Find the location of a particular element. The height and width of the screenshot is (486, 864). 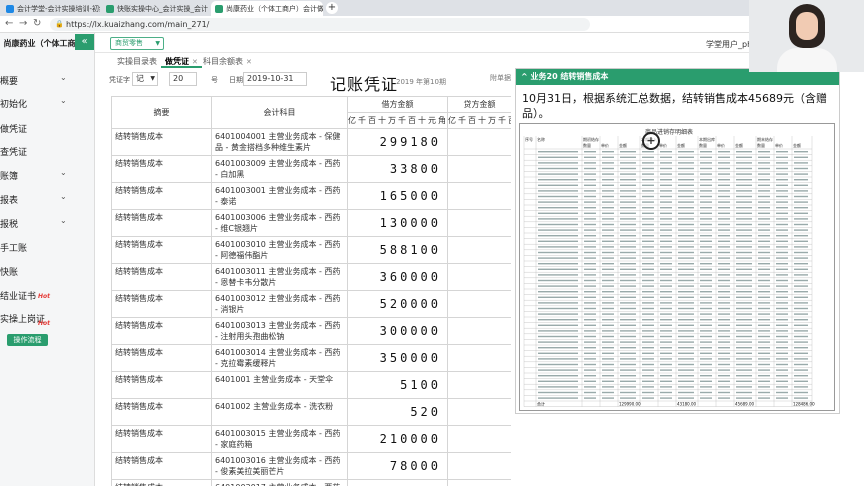

account-cell: 6401003011 主营业务成本 - 西药 - 恩替卡韦分散片 is located at coordinates (279, 277).